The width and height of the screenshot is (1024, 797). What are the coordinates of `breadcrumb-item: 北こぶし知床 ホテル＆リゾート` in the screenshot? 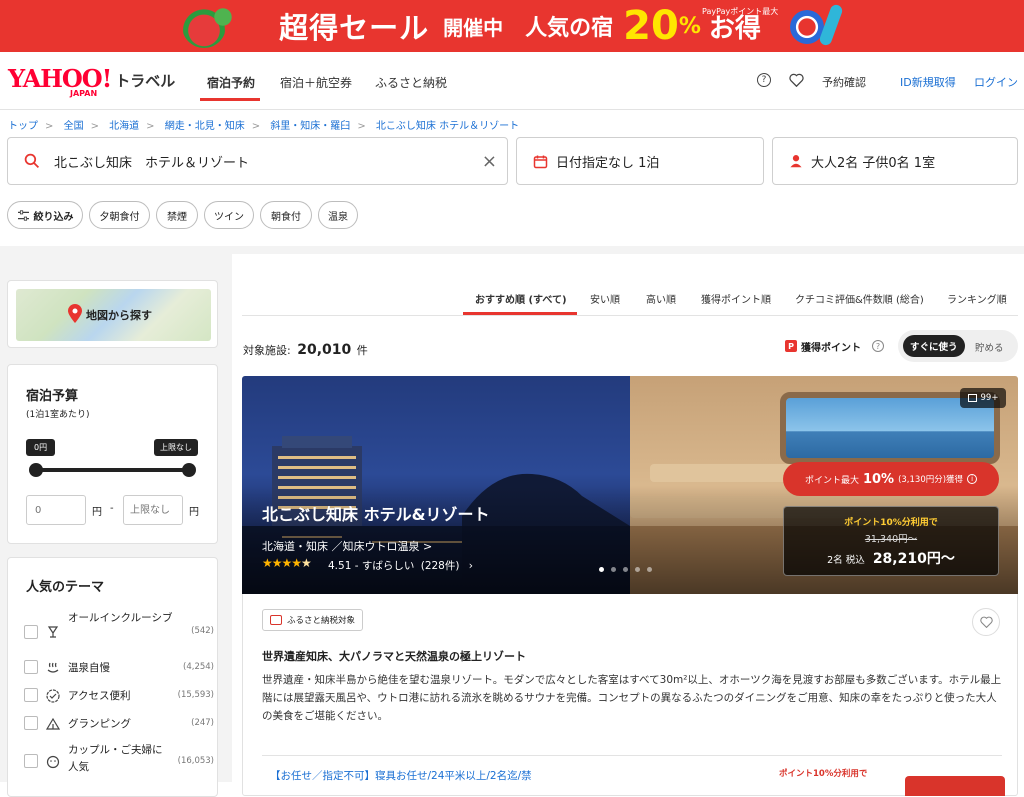 It's located at (447, 126).